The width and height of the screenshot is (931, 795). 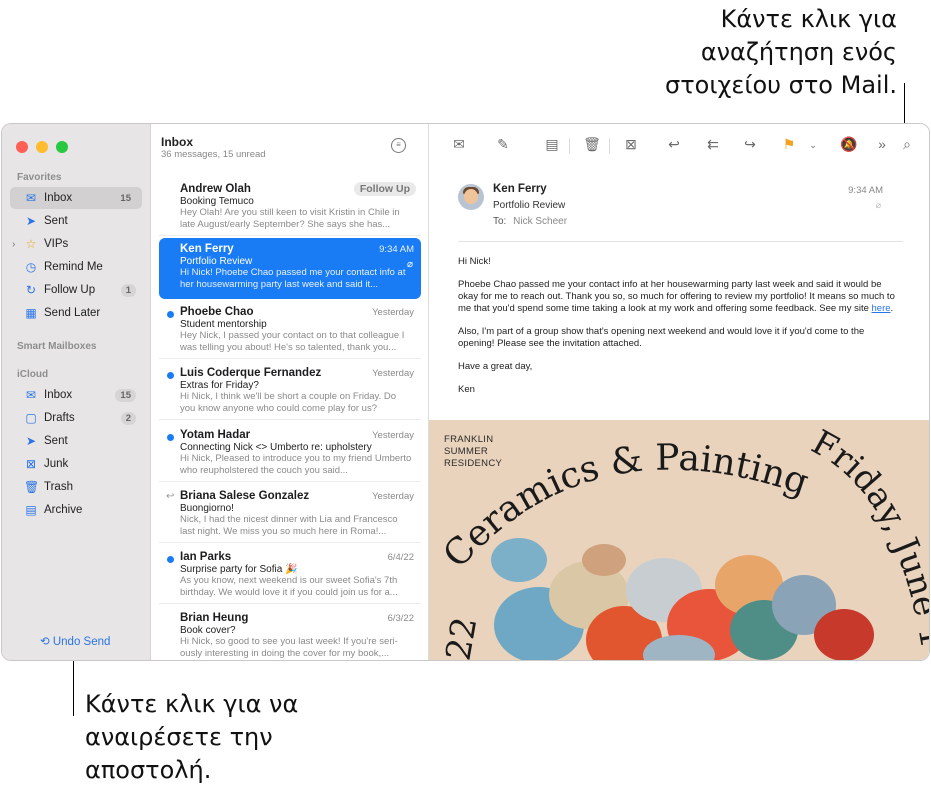 I want to click on message-sender: Ken Ferry, so click(x=207, y=249).